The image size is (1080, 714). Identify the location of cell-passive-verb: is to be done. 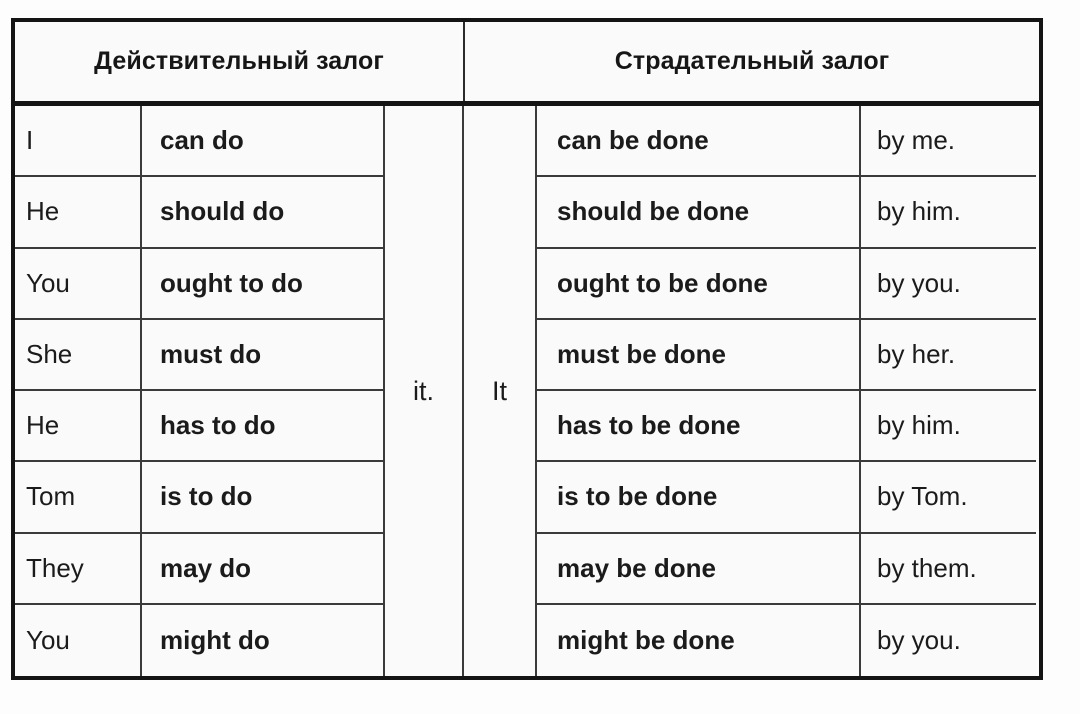
(699, 498).